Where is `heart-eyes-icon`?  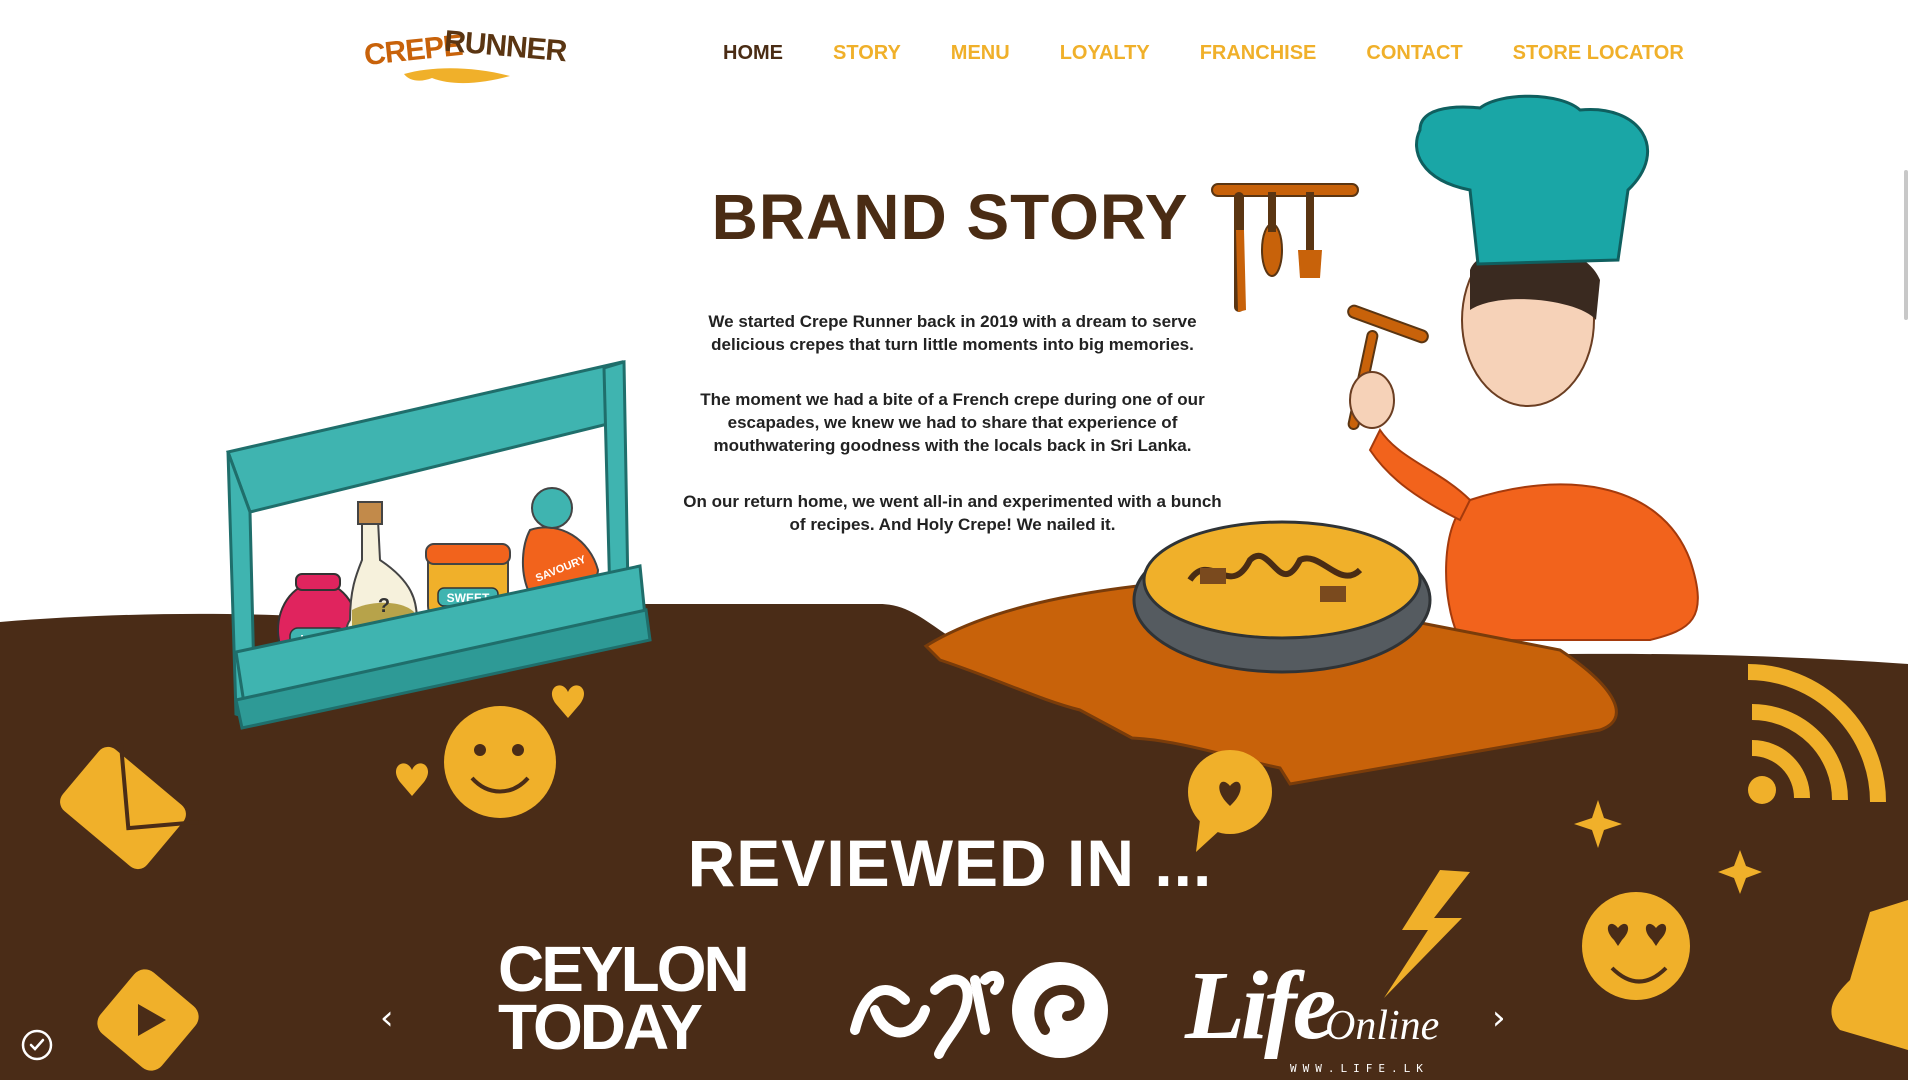 heart-eyes-icon is located at coordinates (1636, 946).